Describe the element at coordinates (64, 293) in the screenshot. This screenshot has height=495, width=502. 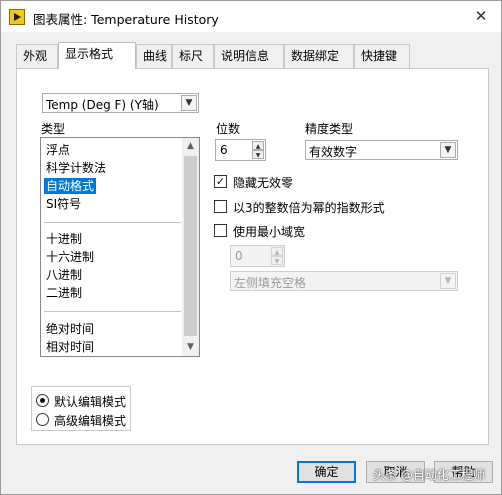
I see `list-item-binary: 二进制` at that location.